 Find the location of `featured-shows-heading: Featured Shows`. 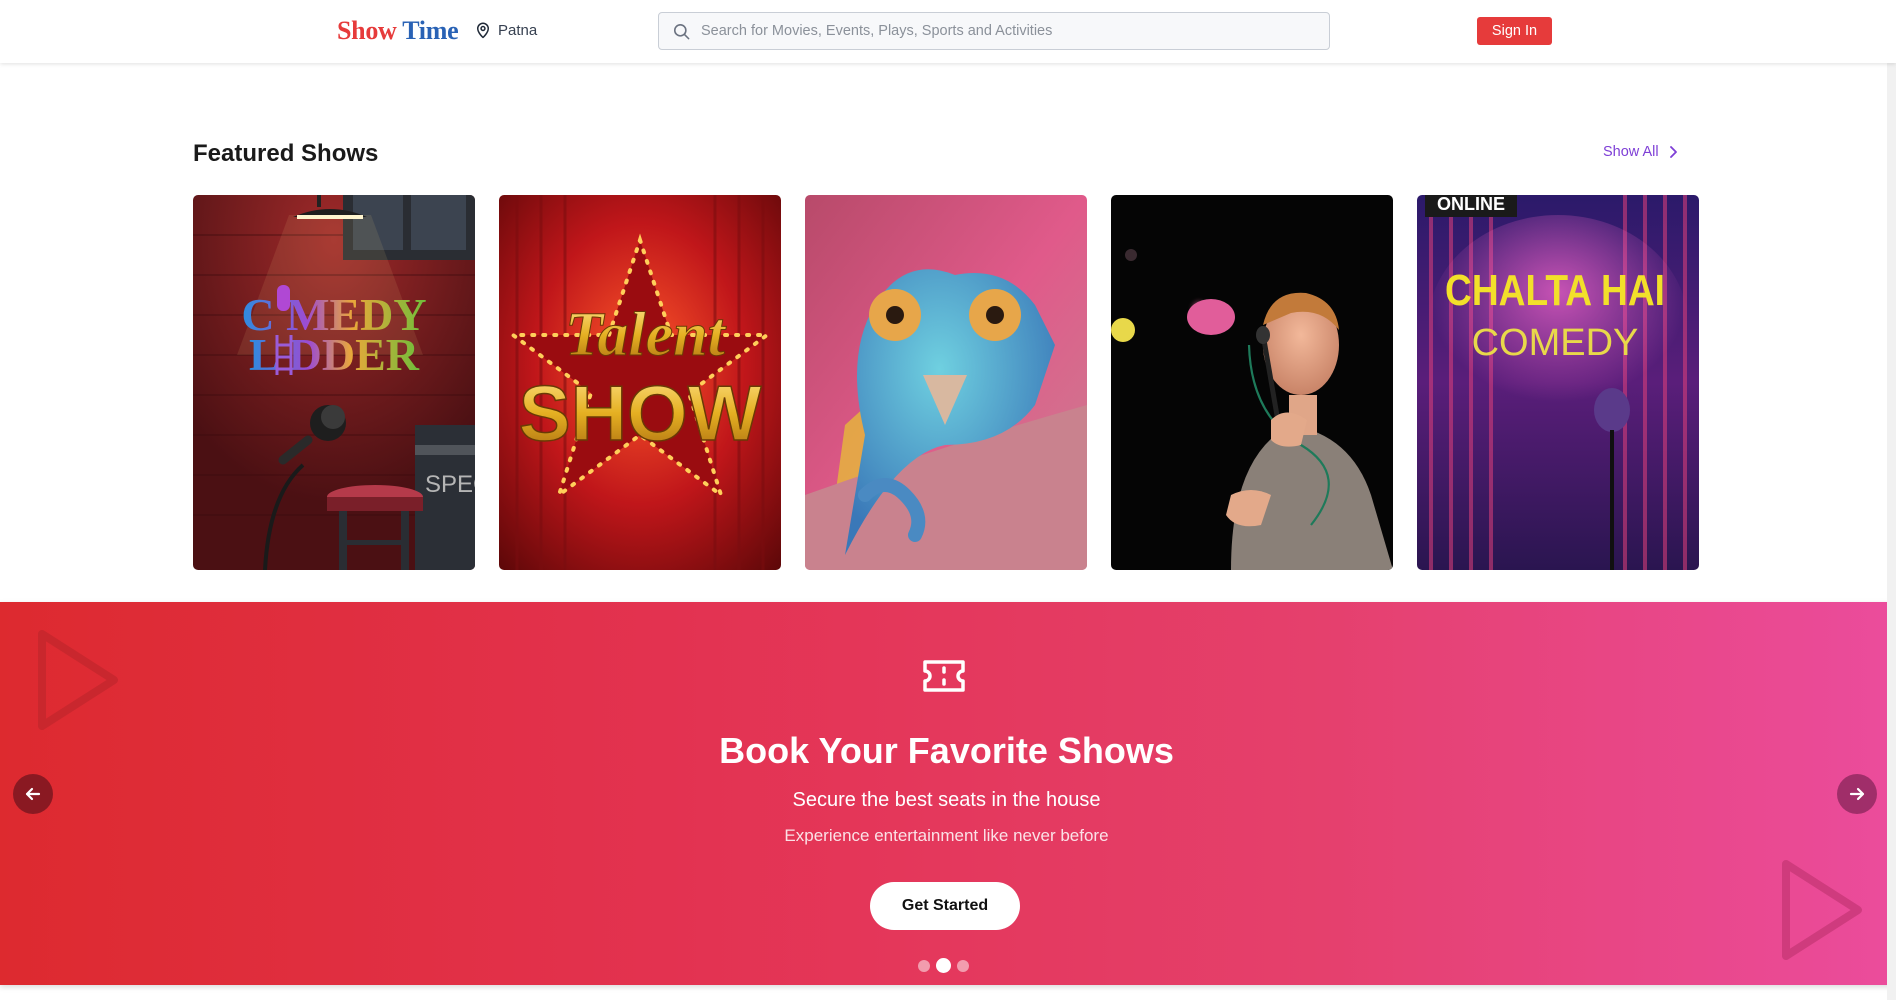

featured-shows-heading: Featured Shows is located at coordinates (286, 153).